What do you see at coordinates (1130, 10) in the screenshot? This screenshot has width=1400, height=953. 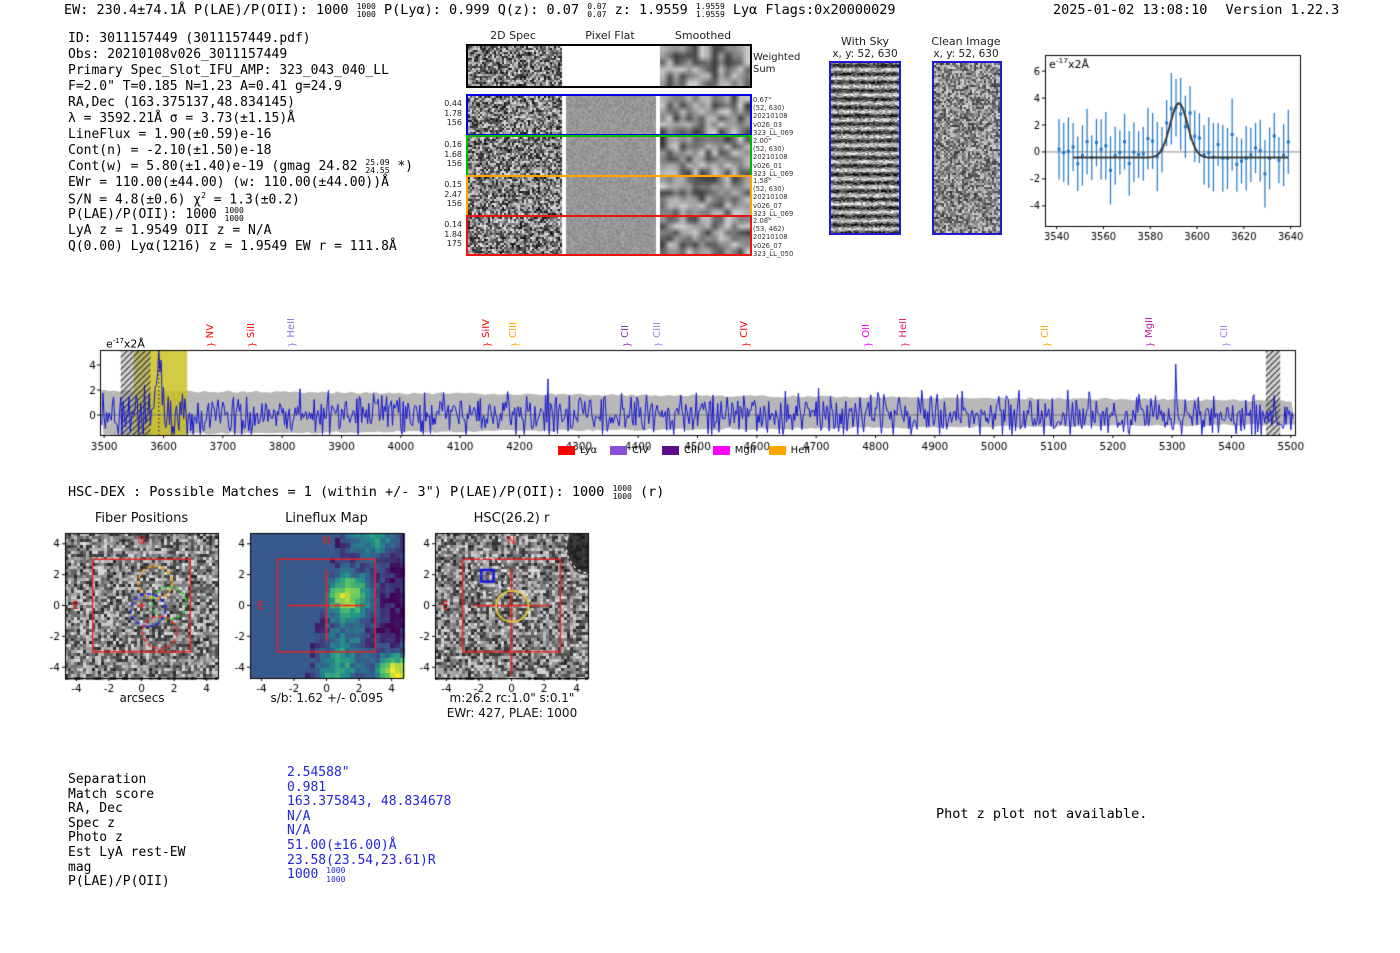 I see `report-datetime: 2025-01-02 13:08:10` at bounding box center [1130, 10].